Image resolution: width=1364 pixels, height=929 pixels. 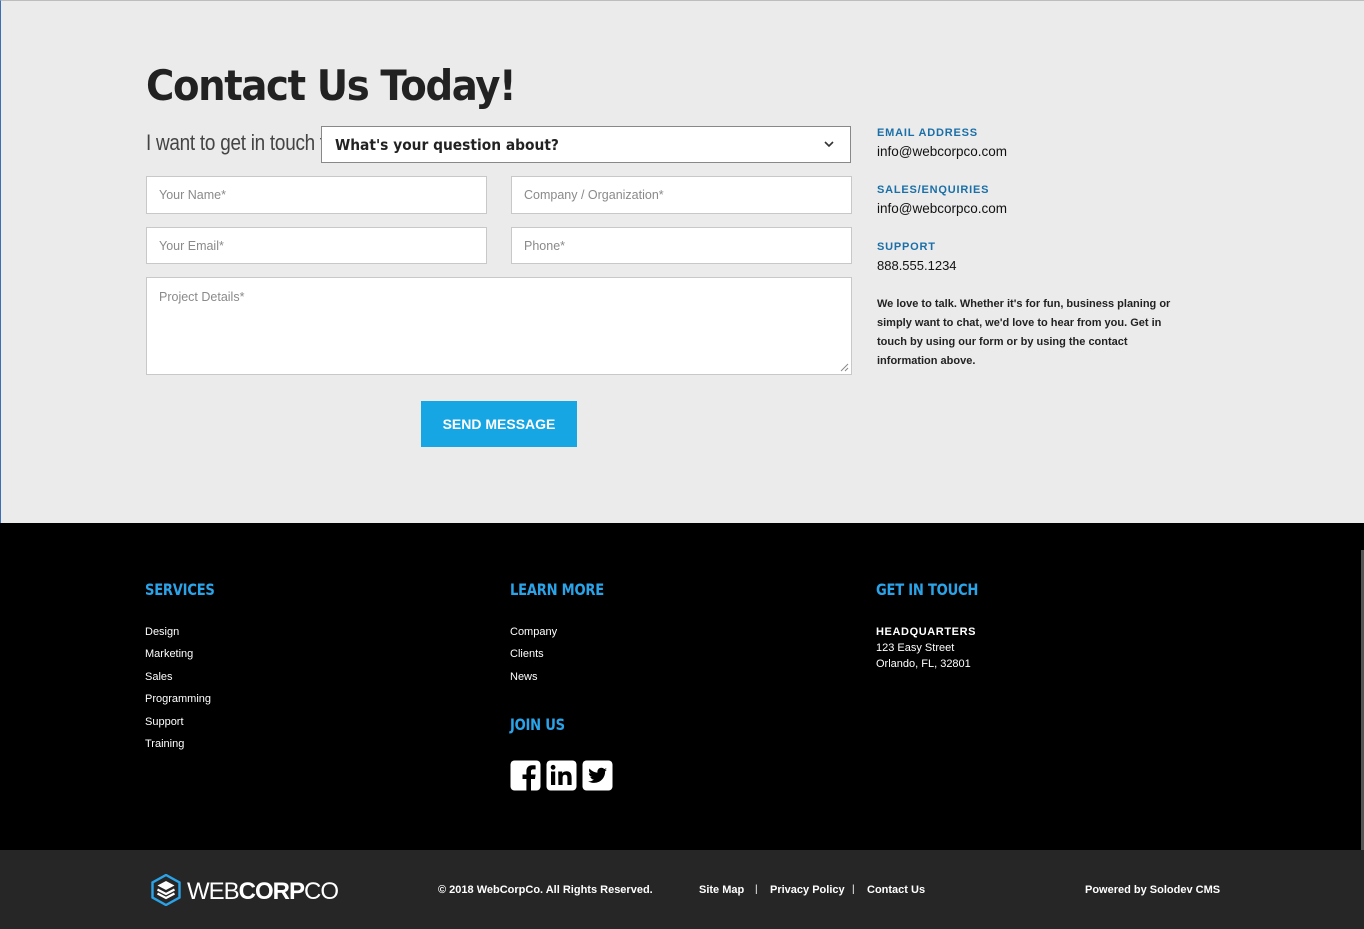 What do you see at coordinates (241, 142) in the screenshot?
I see `touch-label: I want to get in touch to` at bounding box center [241, 142].